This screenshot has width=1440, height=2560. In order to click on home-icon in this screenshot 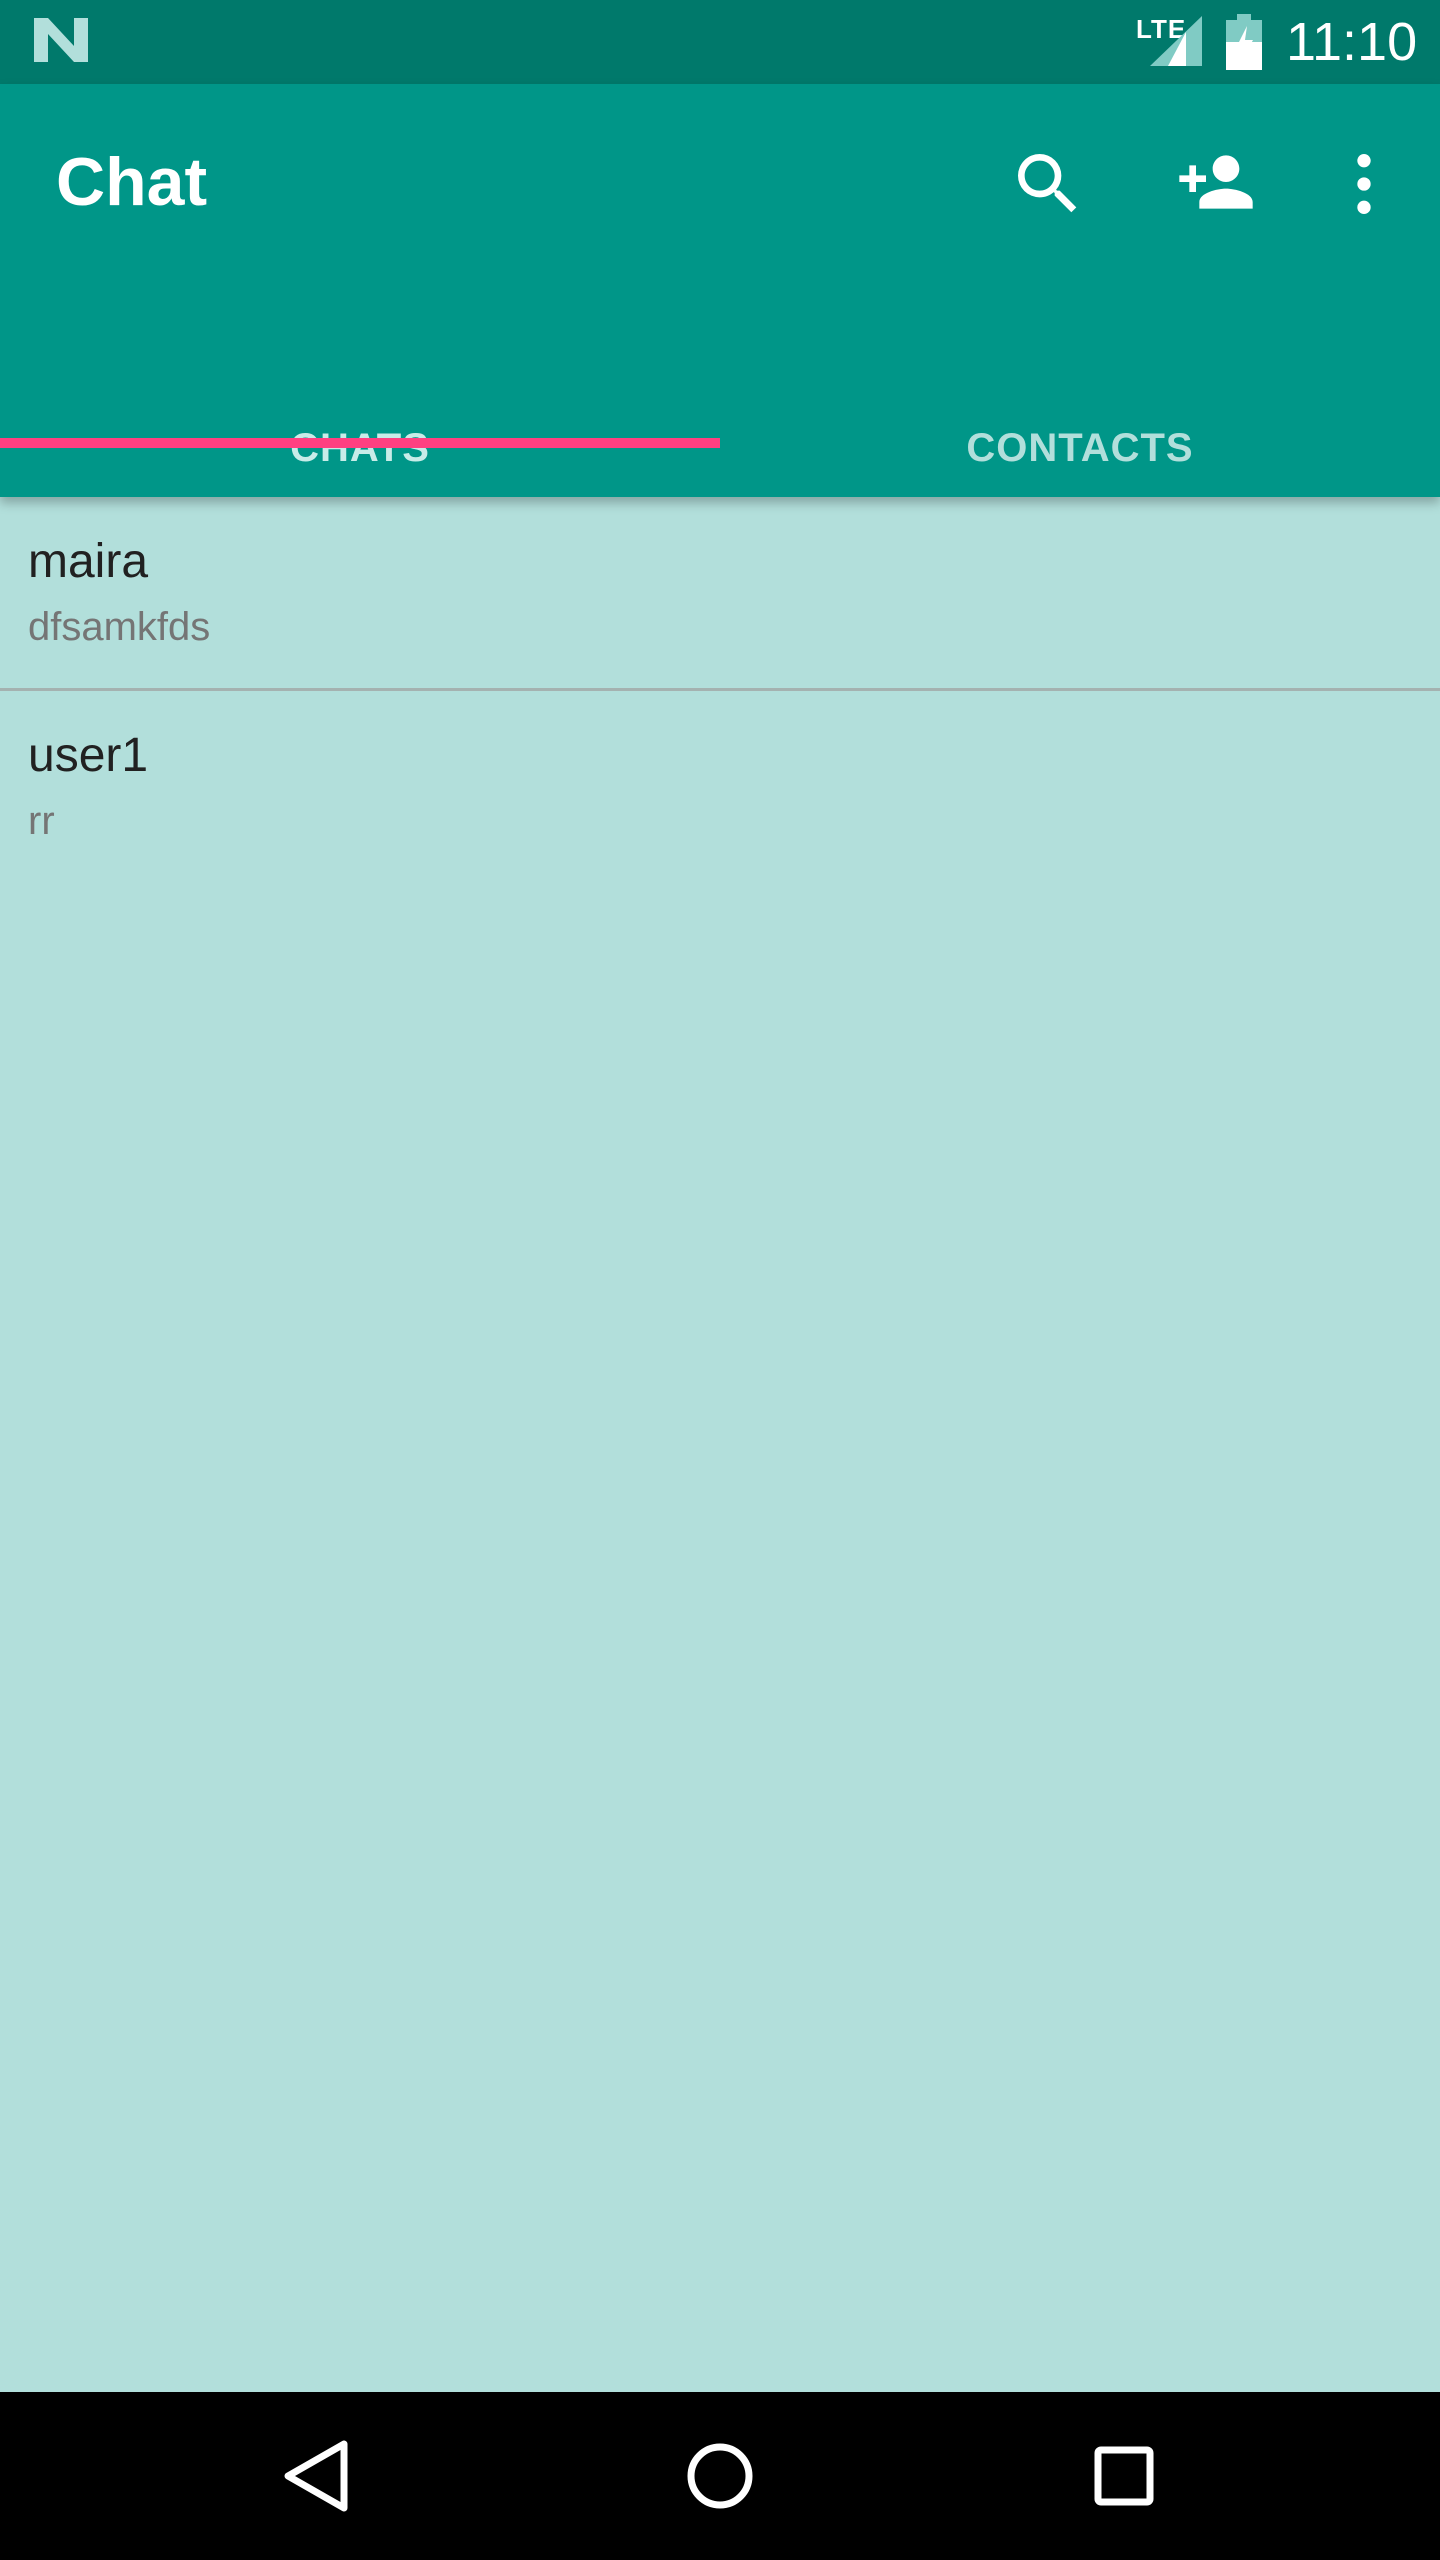, I will do `click(720, 2476)`.